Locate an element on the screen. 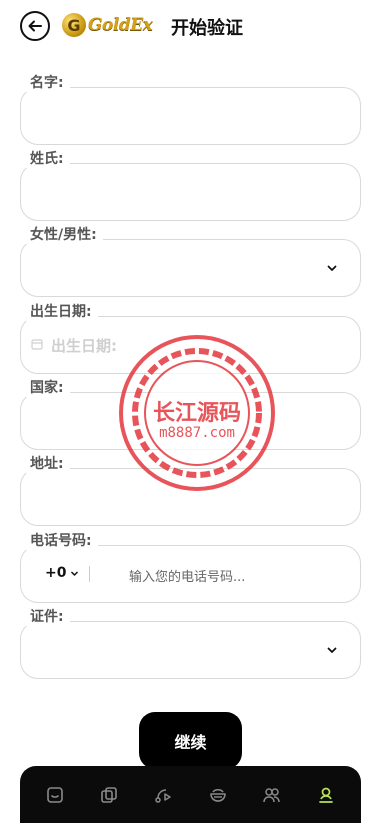  gender-label: 女性/男性: is located at coordinates (63, 235).